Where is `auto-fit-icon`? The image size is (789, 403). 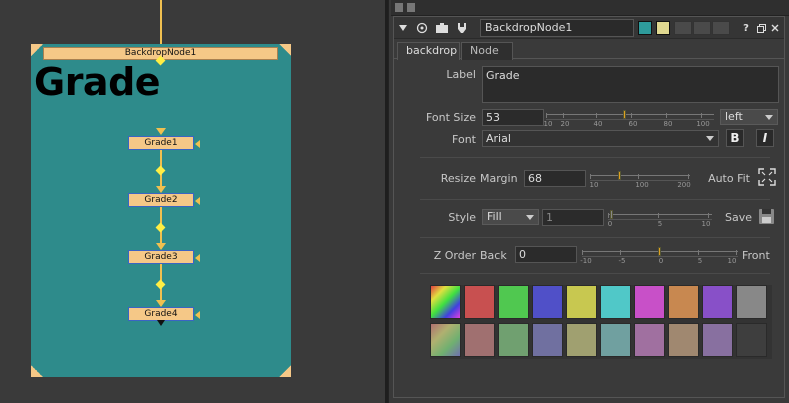
auto-fit-icon is located at coordinates (767, 177).